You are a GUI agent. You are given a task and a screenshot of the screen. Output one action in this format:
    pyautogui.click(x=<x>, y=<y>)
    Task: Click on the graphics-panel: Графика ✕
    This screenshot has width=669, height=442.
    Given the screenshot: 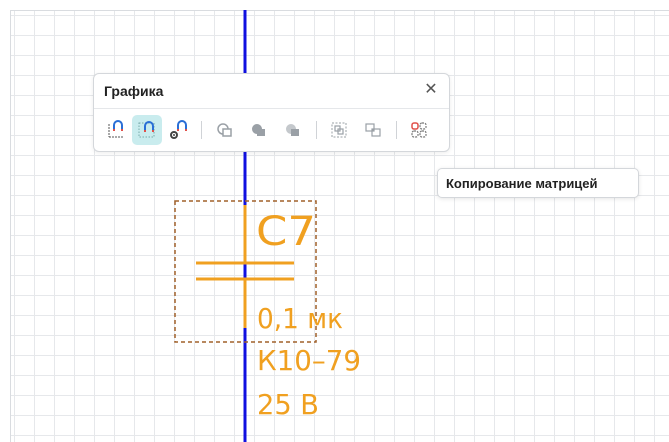 What is the action you would take?
    pyautogui.click(x=271, y=112)
    